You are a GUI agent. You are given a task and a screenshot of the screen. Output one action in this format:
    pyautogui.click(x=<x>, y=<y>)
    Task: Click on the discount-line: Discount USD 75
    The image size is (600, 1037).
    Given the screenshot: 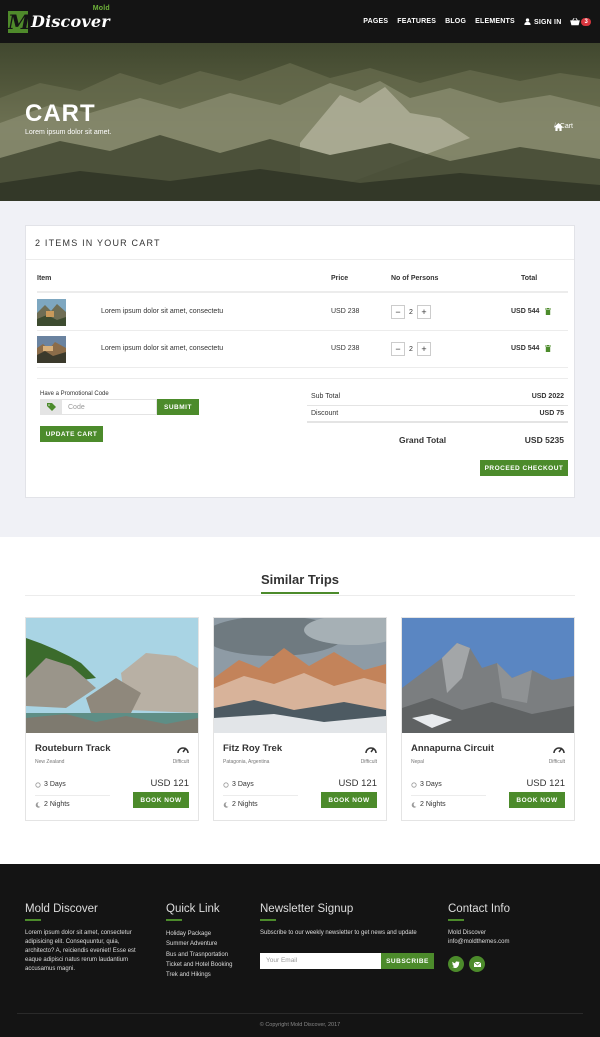 What is the action you would take?
    pyautogui.click(x=437, y=414)
    